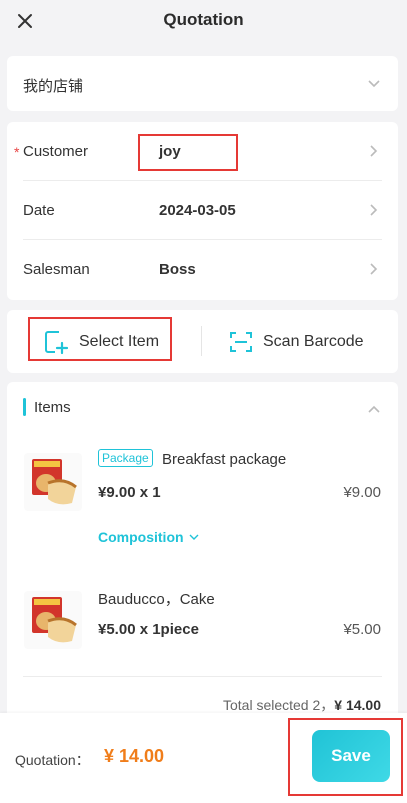 The image size is (407, 803). Describe the element at coordinates (156, 599) in the screenshot. I see `product-name: Bauducco，Cake` at that location.